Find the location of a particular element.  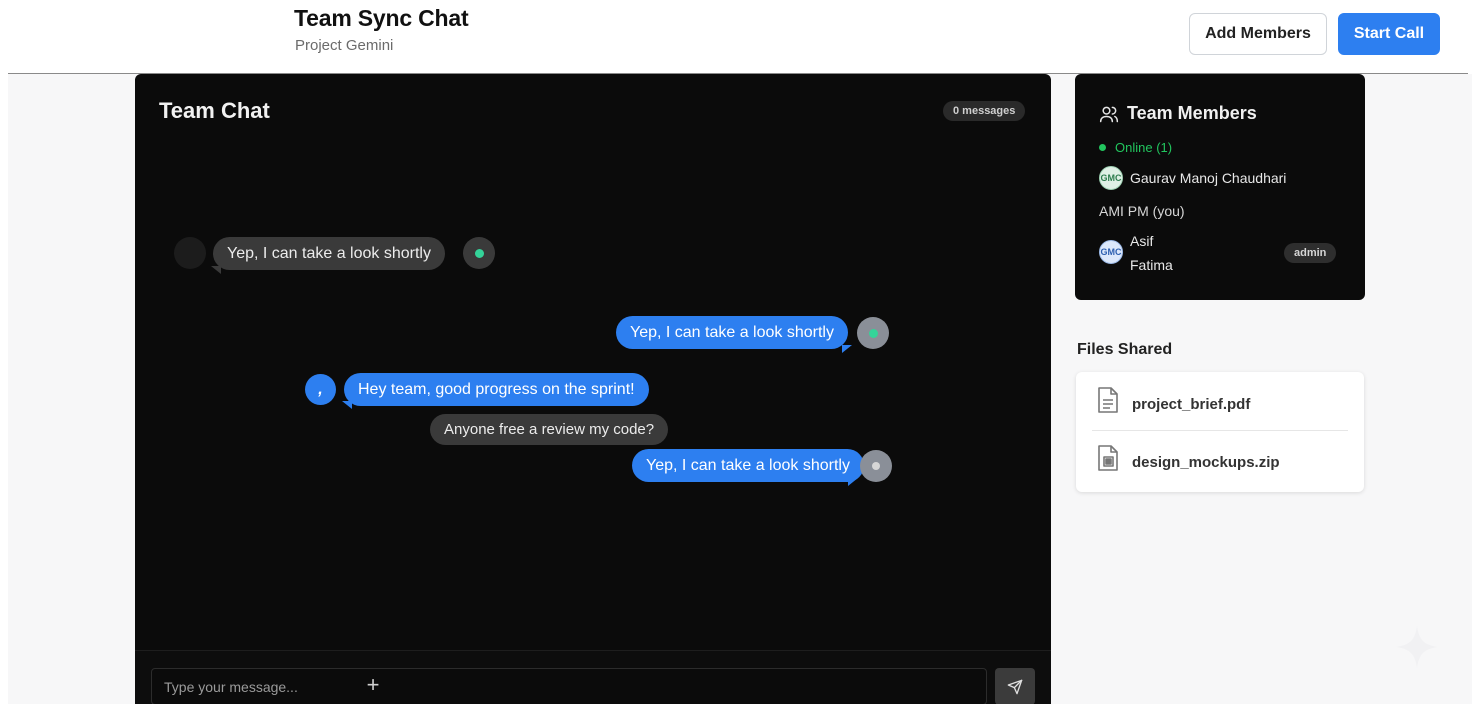

status-dot is located at coordinates (876, 466).